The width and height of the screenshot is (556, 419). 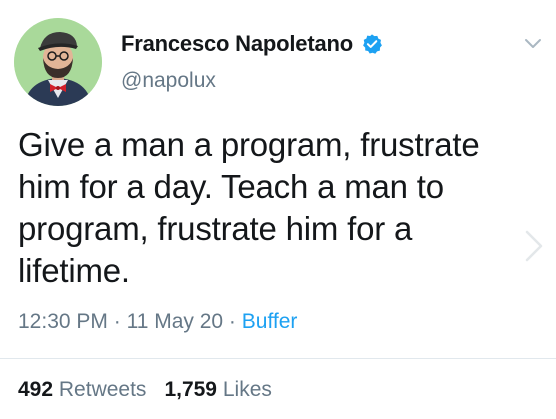 I want to click on likes-label: Likes, so click(x=247, y=389).